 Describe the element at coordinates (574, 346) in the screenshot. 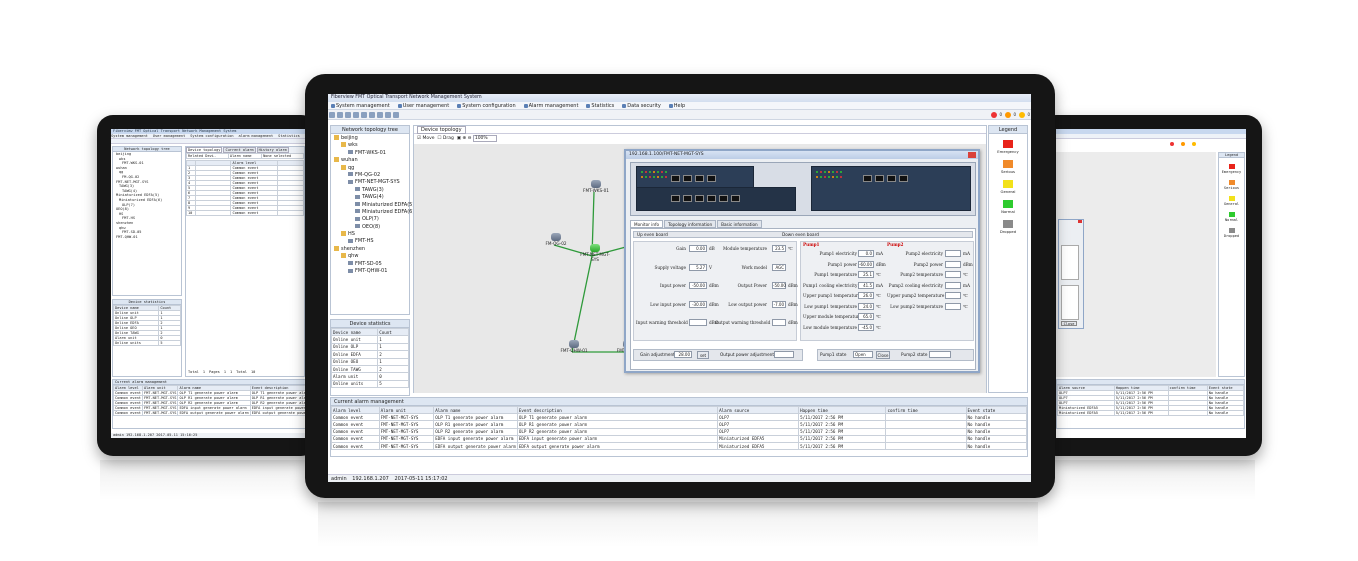

I see `node-fmt-qhw-01: FMT-QHW-01` at that location.